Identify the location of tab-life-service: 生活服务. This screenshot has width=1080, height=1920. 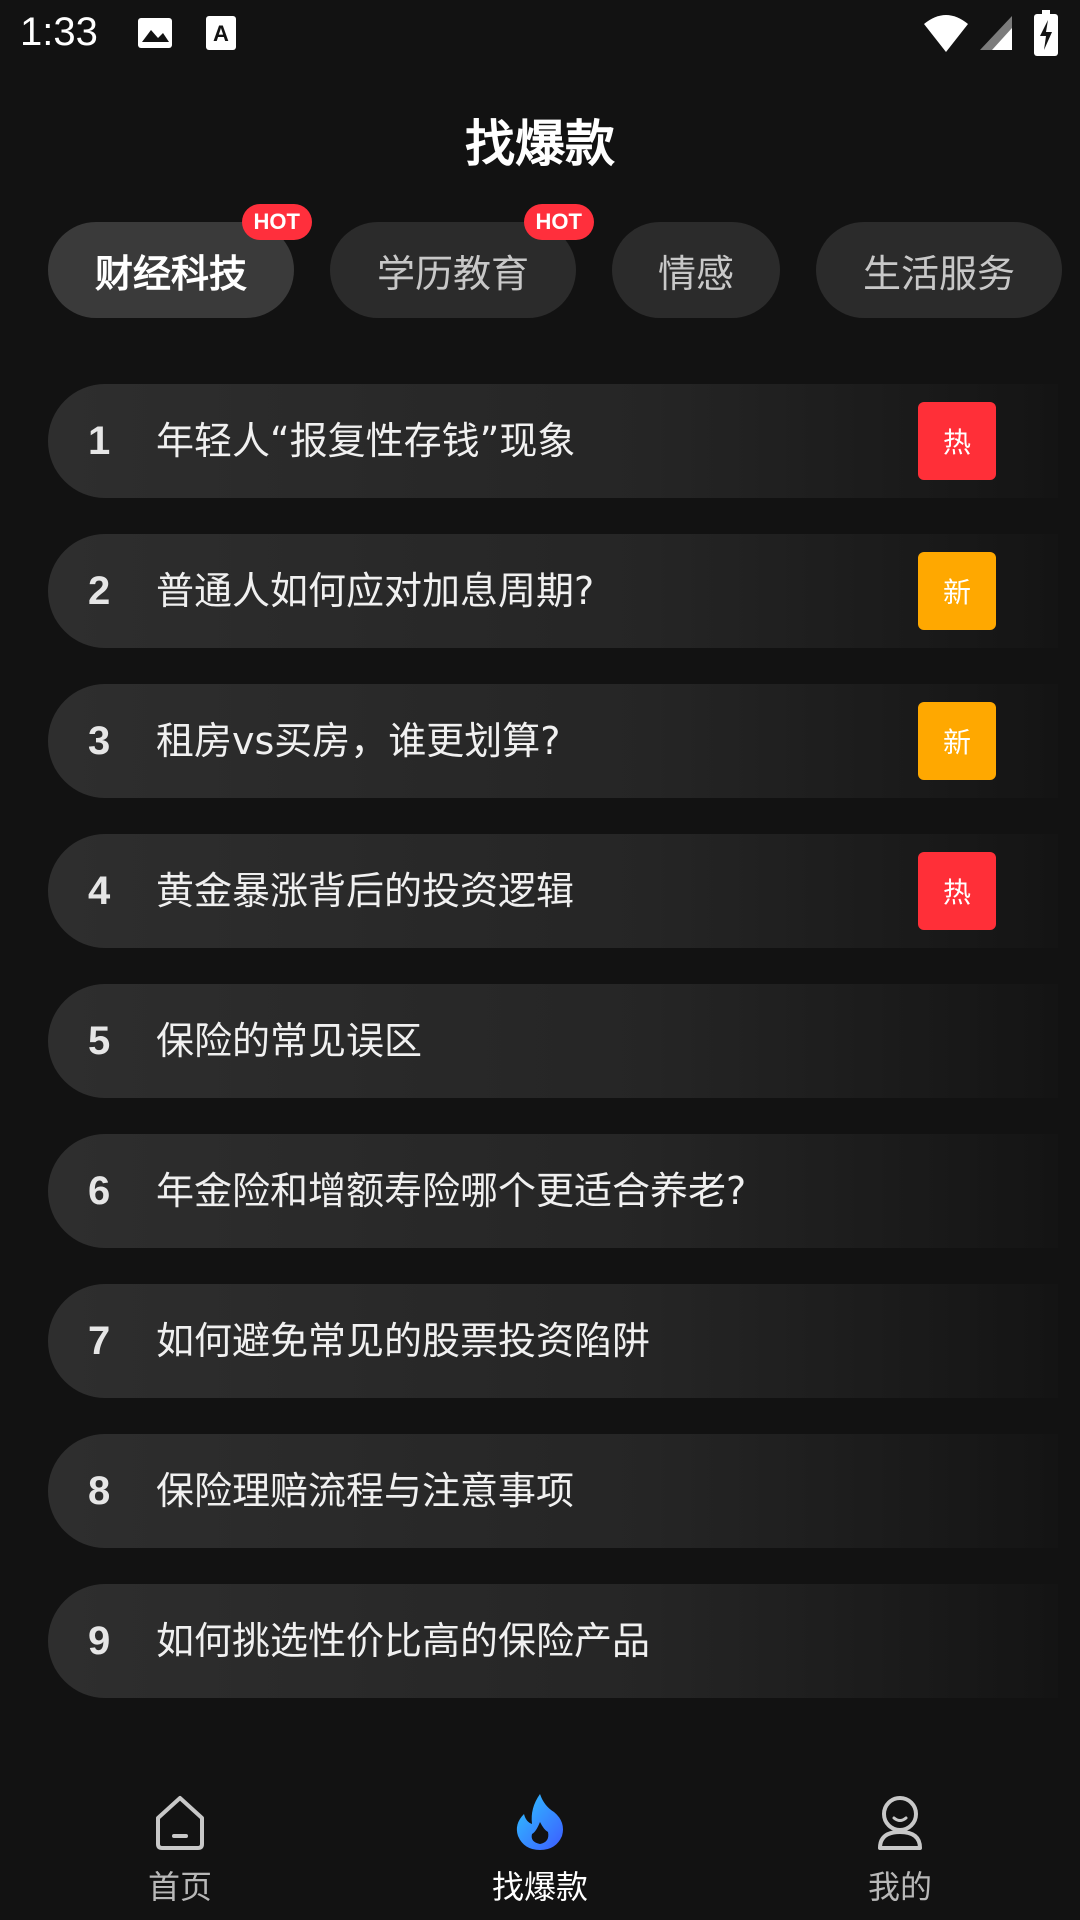
(939, 270).